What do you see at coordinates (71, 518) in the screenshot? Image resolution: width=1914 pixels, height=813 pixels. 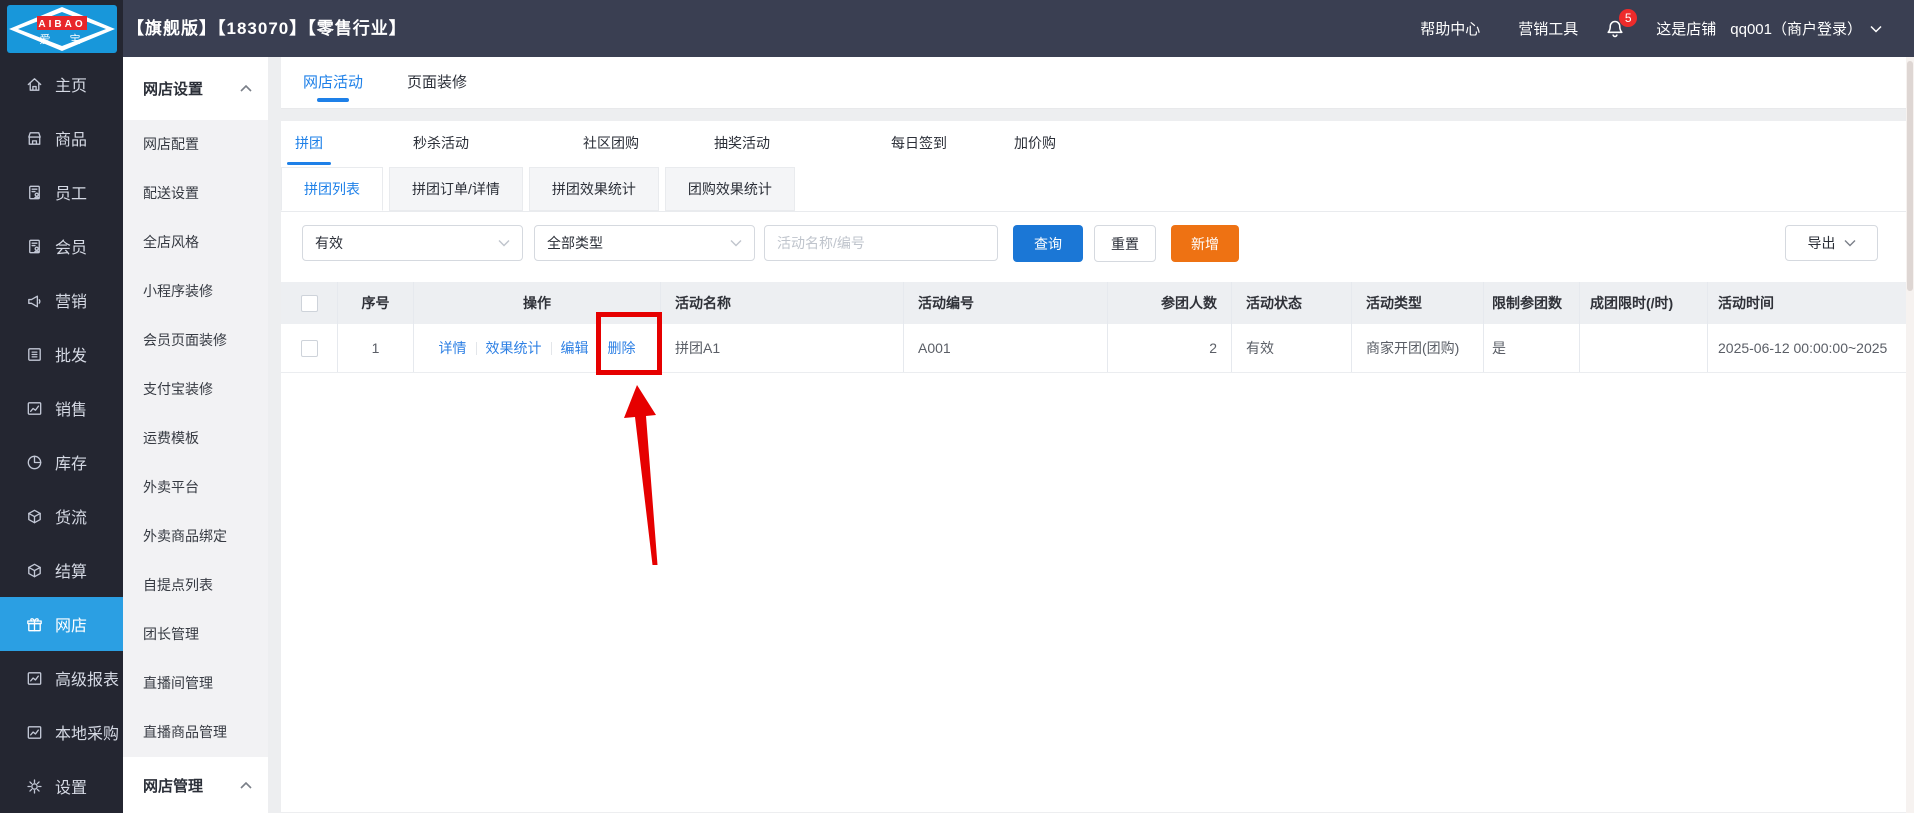 I see `sidebar-item-label: 货流` at bounding box center [71, 518].